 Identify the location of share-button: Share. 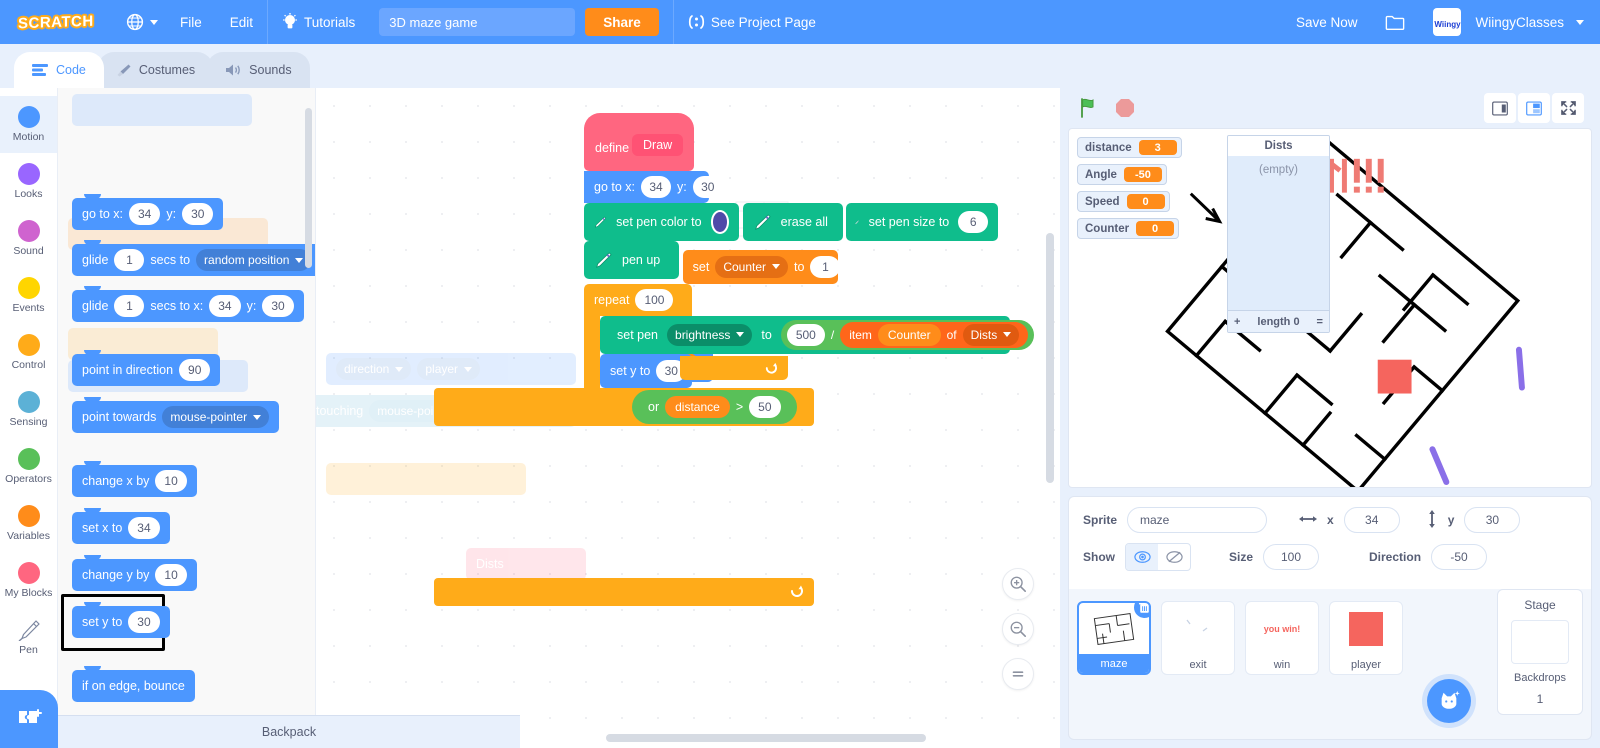
(622, 22).